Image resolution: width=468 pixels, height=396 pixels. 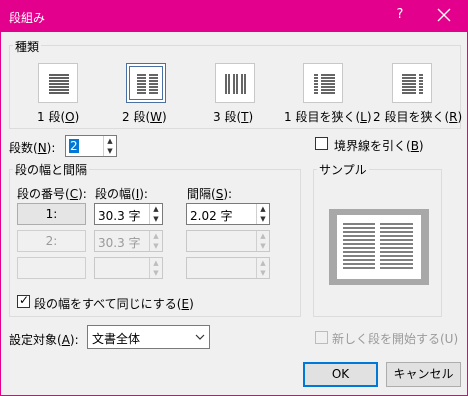 I want to click on presets-group-label: 種類, so click(x=27, y=46).